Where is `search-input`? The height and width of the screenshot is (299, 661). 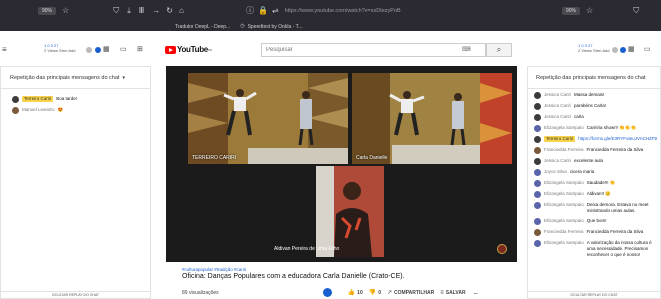 search-input is located at coordinates (362, 50).